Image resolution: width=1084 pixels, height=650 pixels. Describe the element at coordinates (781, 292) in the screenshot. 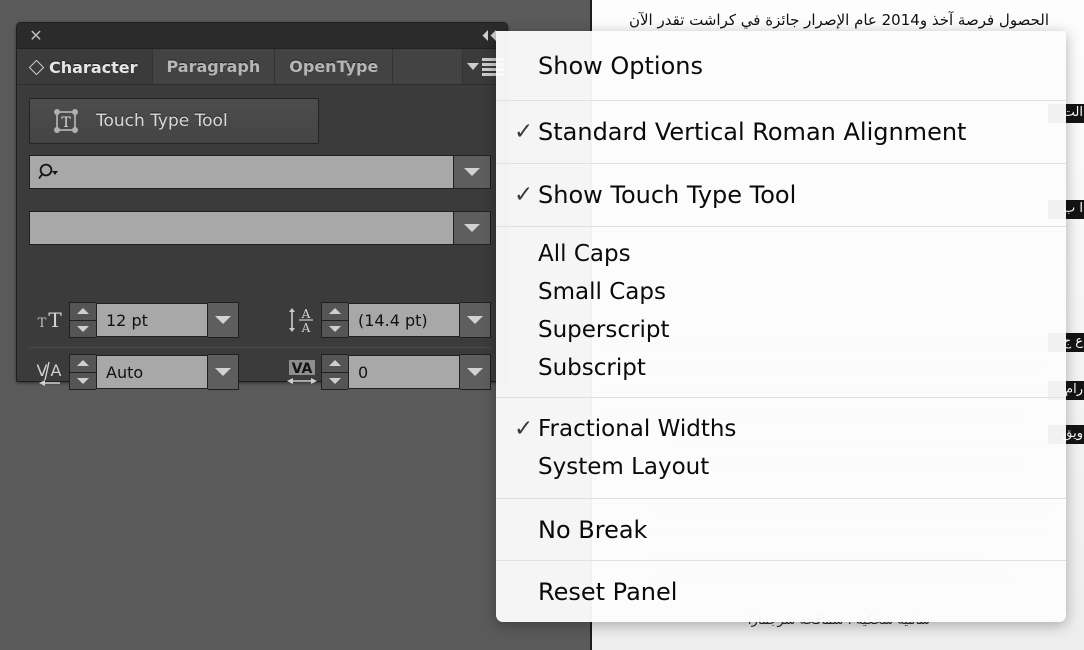

I see `menu-item-small-caps: Small Caps` at that location.